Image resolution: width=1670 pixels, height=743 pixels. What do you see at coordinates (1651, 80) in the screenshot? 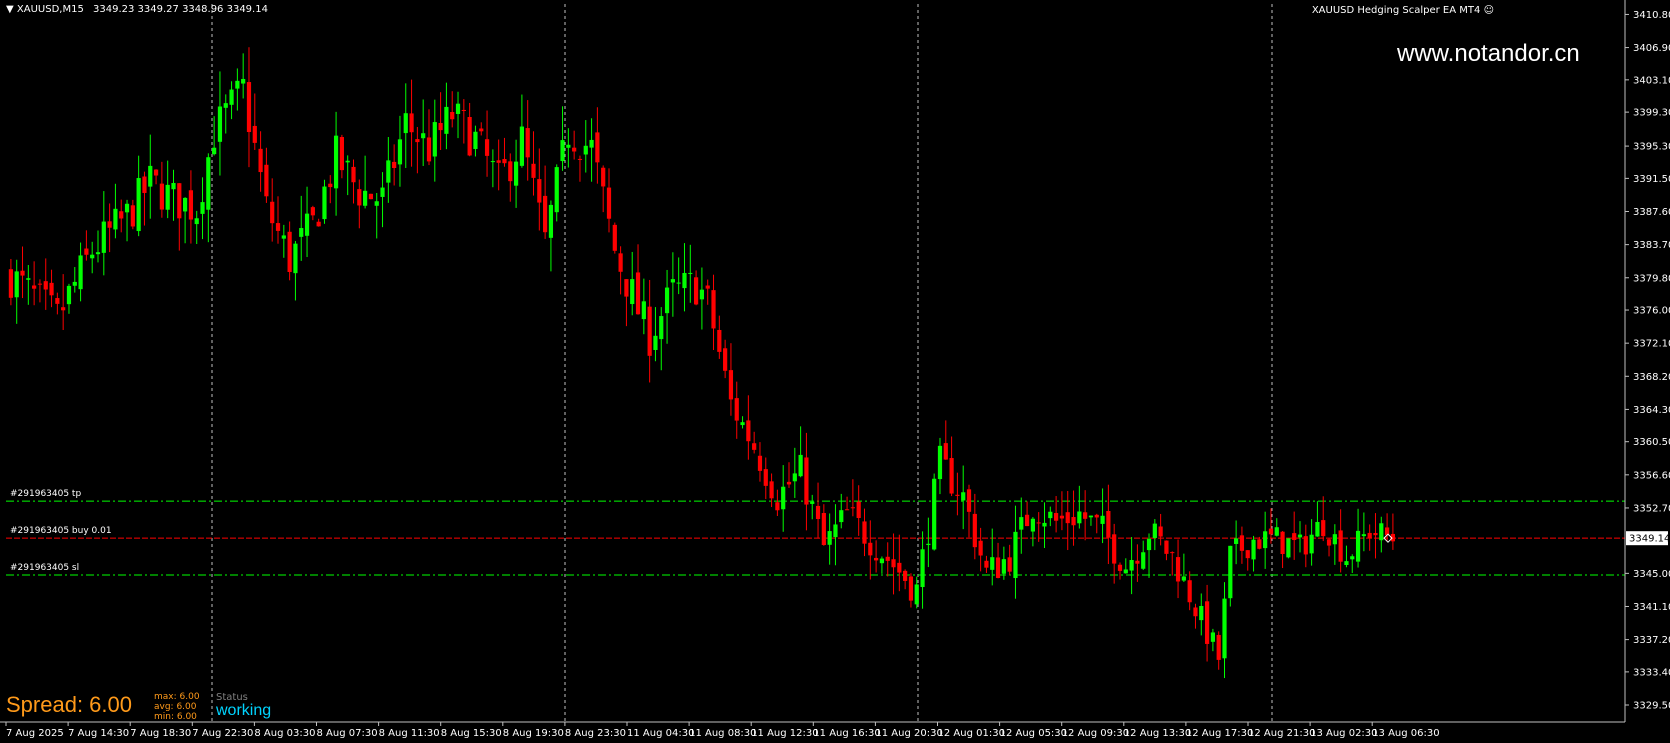
I see `price-tick-label: 3403.10` at bounding box center [1651, 80].